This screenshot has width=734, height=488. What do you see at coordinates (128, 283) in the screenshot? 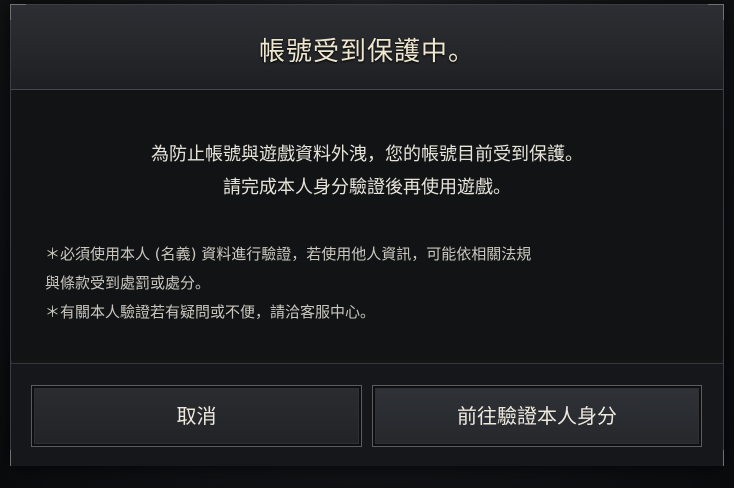
I see `note-line: 與條款受到處罰或處分。` at bounding box center [128, 283].